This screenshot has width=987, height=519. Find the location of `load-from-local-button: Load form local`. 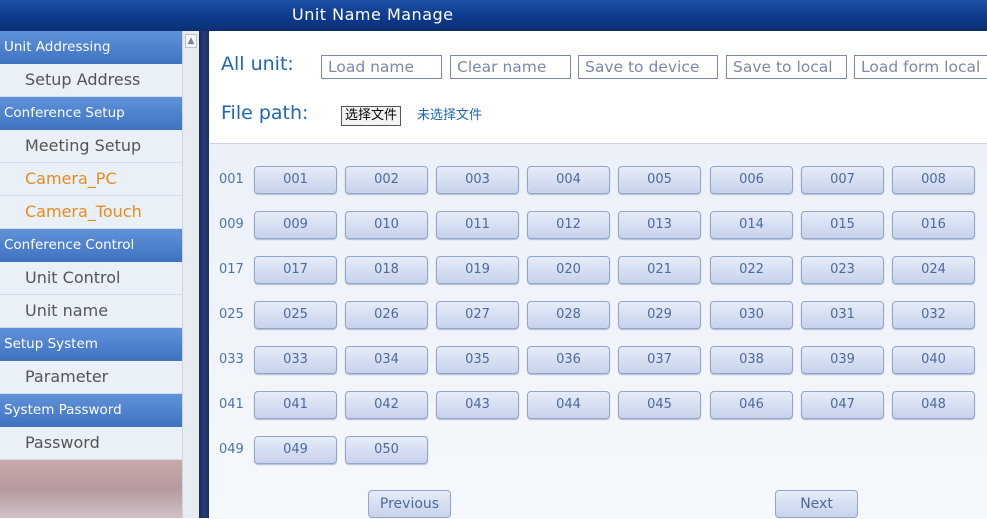

load-from-local-button: Load form local is located at coordinates (920, 67).